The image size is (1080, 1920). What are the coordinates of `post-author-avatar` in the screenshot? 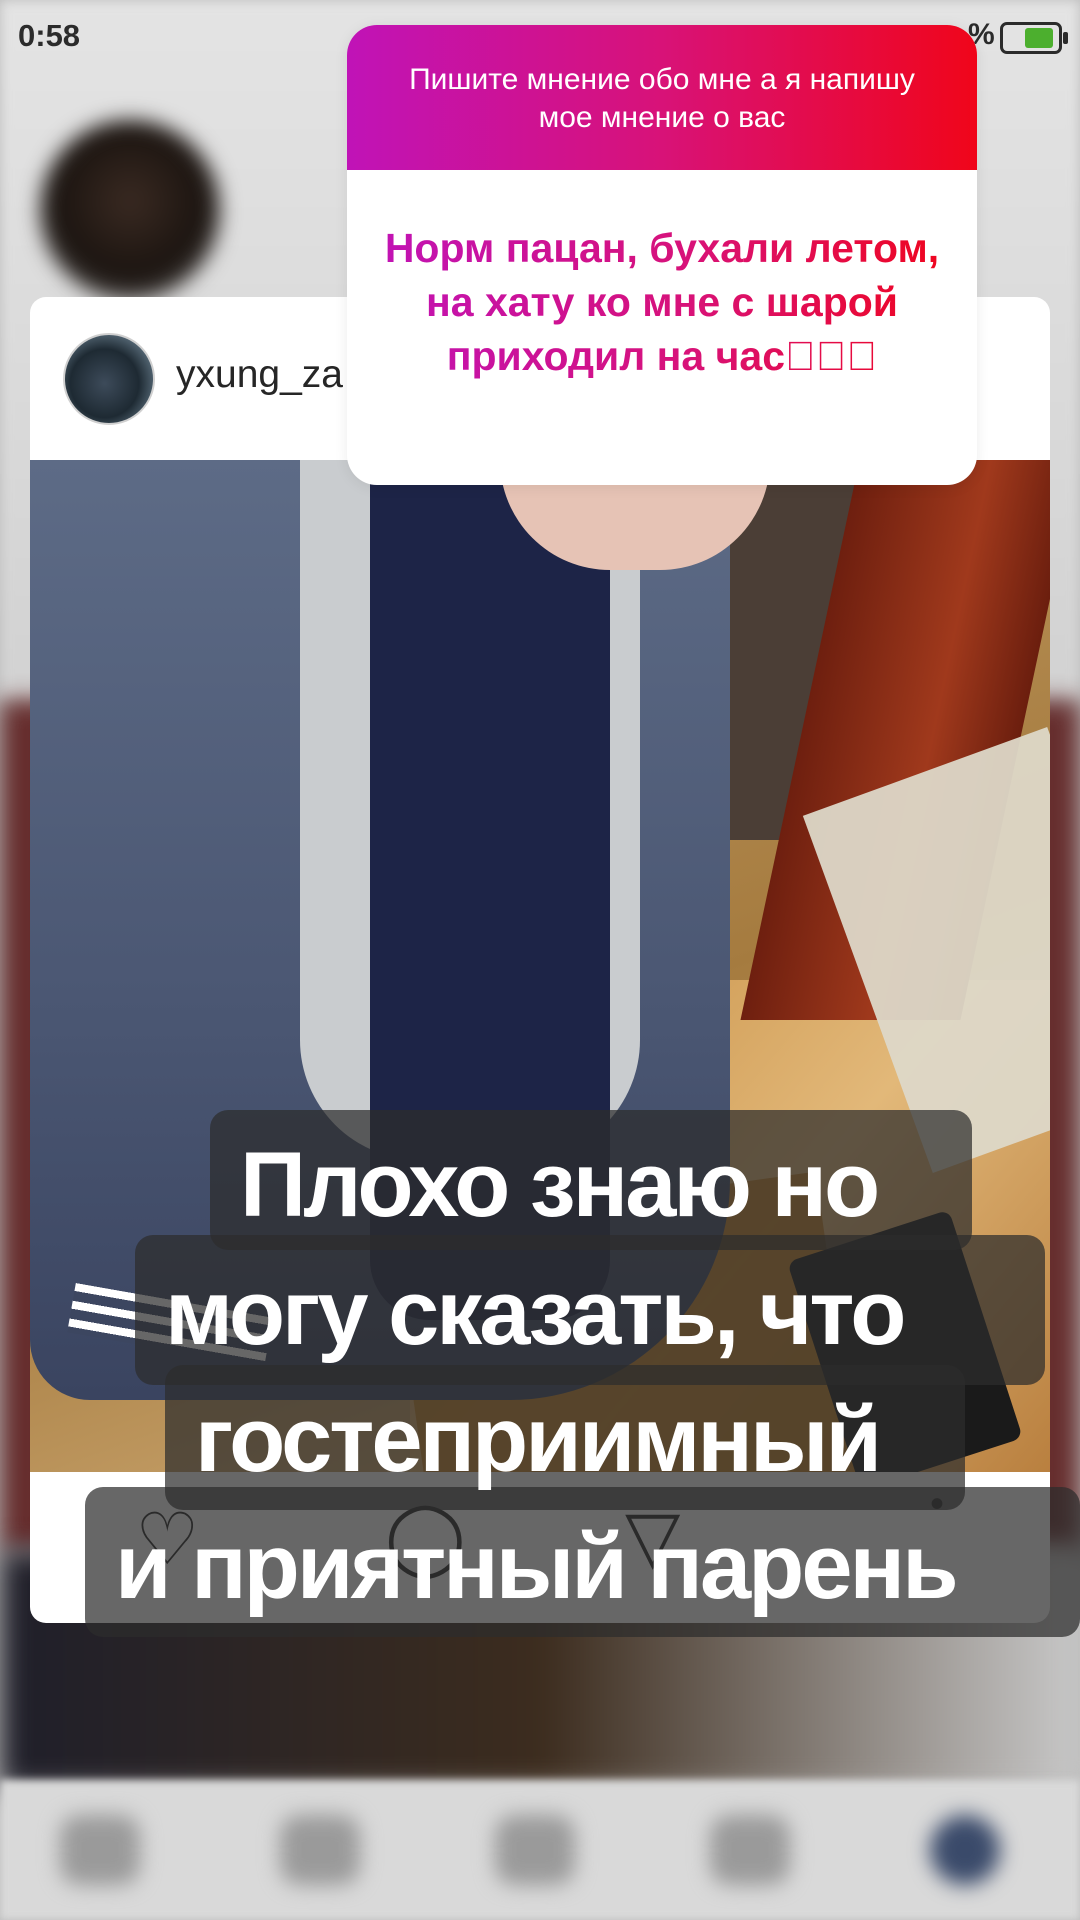 It's located at (109, 379).